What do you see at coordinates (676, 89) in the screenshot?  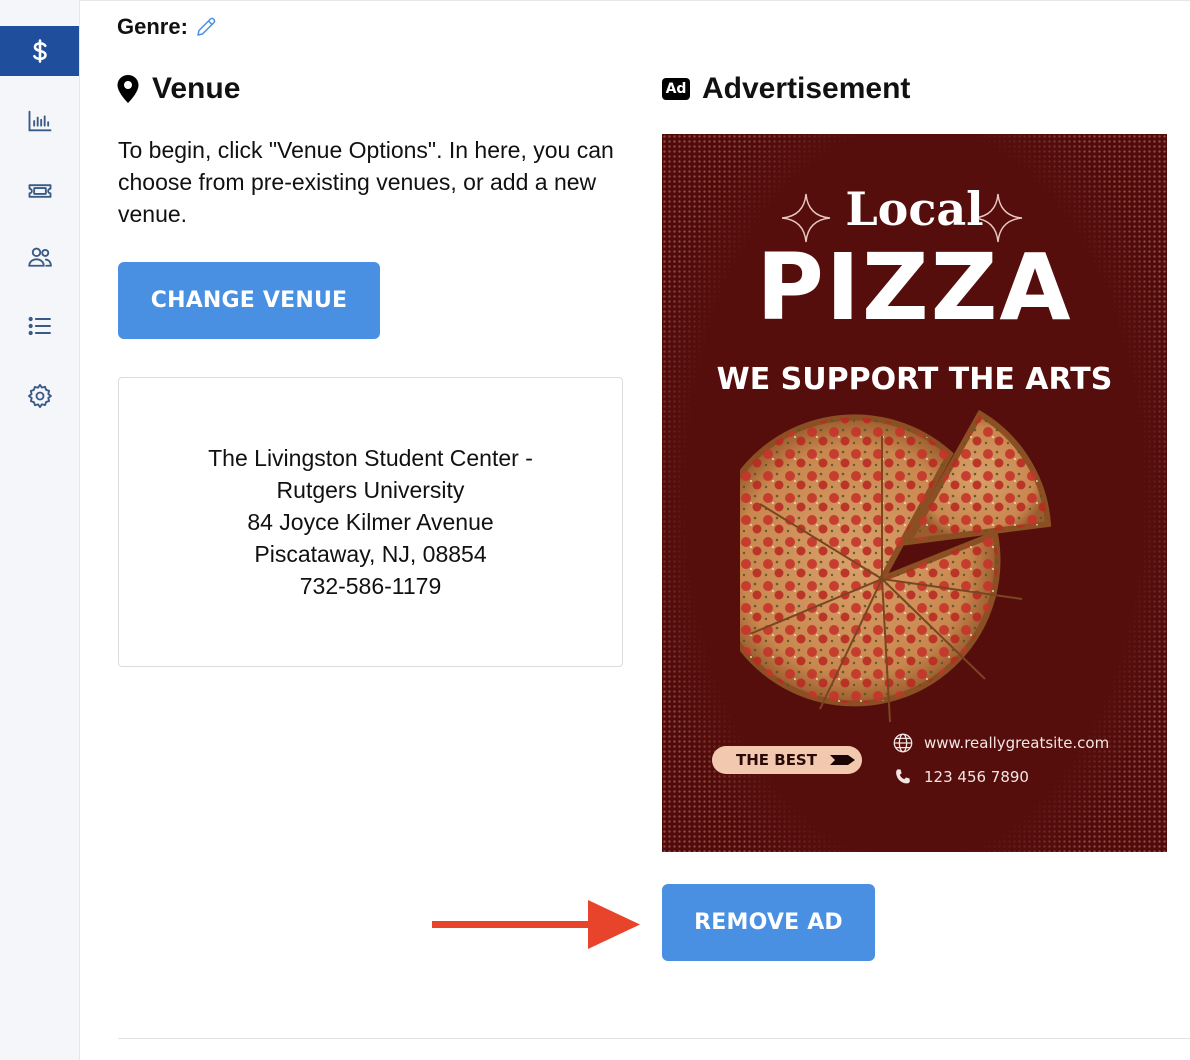 I see `ad-badge-icon: Ad` at bounding box center [676, 89].